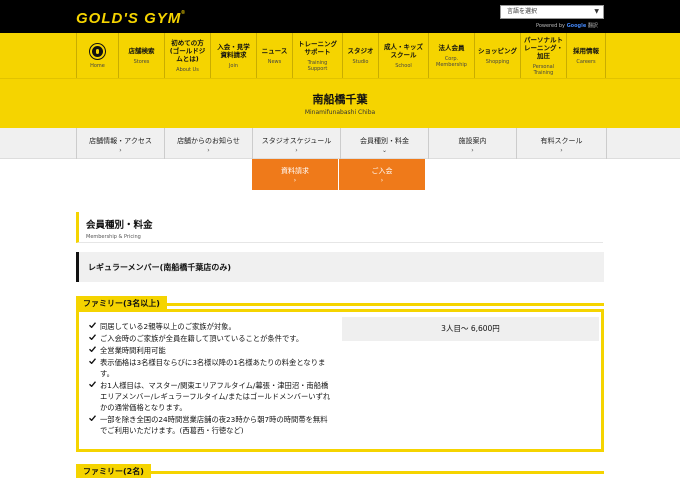 The width and height of the screenshot is (680, 480). I want to click on nav-item: 採用情報 Careers, so click(586, 55).